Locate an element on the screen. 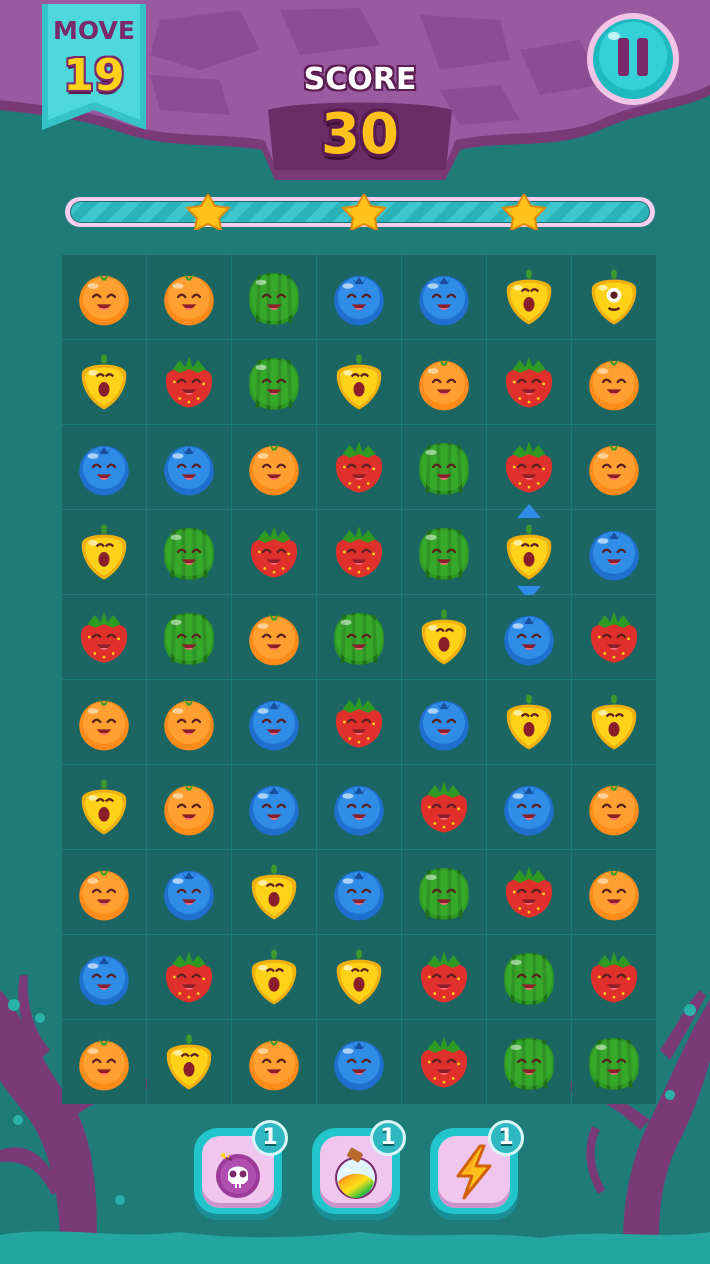 The height and width of the screenshot is (1264, 710). pause-icon is located at coordinates (633, 59).